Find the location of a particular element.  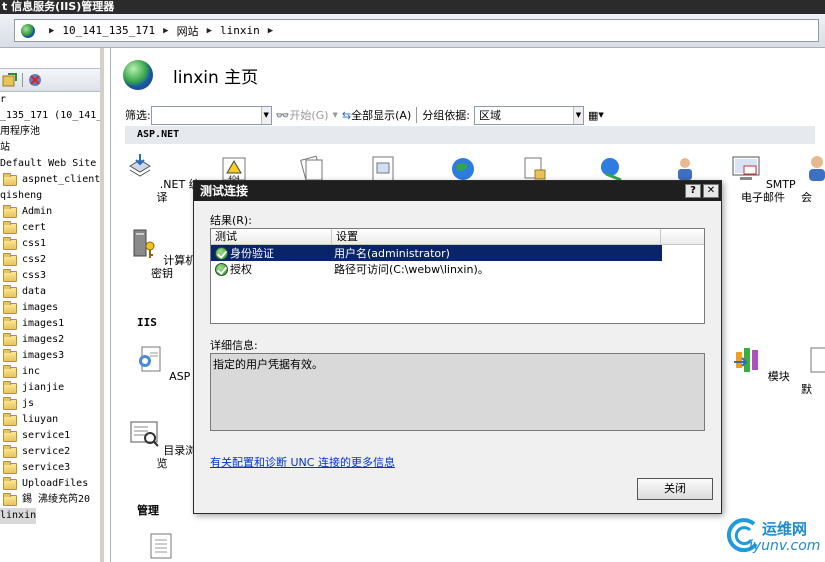

tree-item-folder: cert is located at coordinates (50, 228).